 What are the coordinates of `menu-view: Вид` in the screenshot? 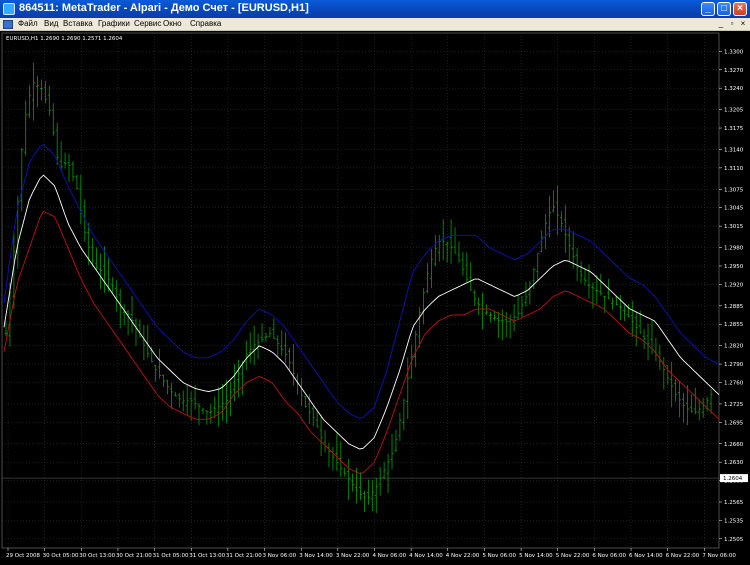 It's located at (51, 23).